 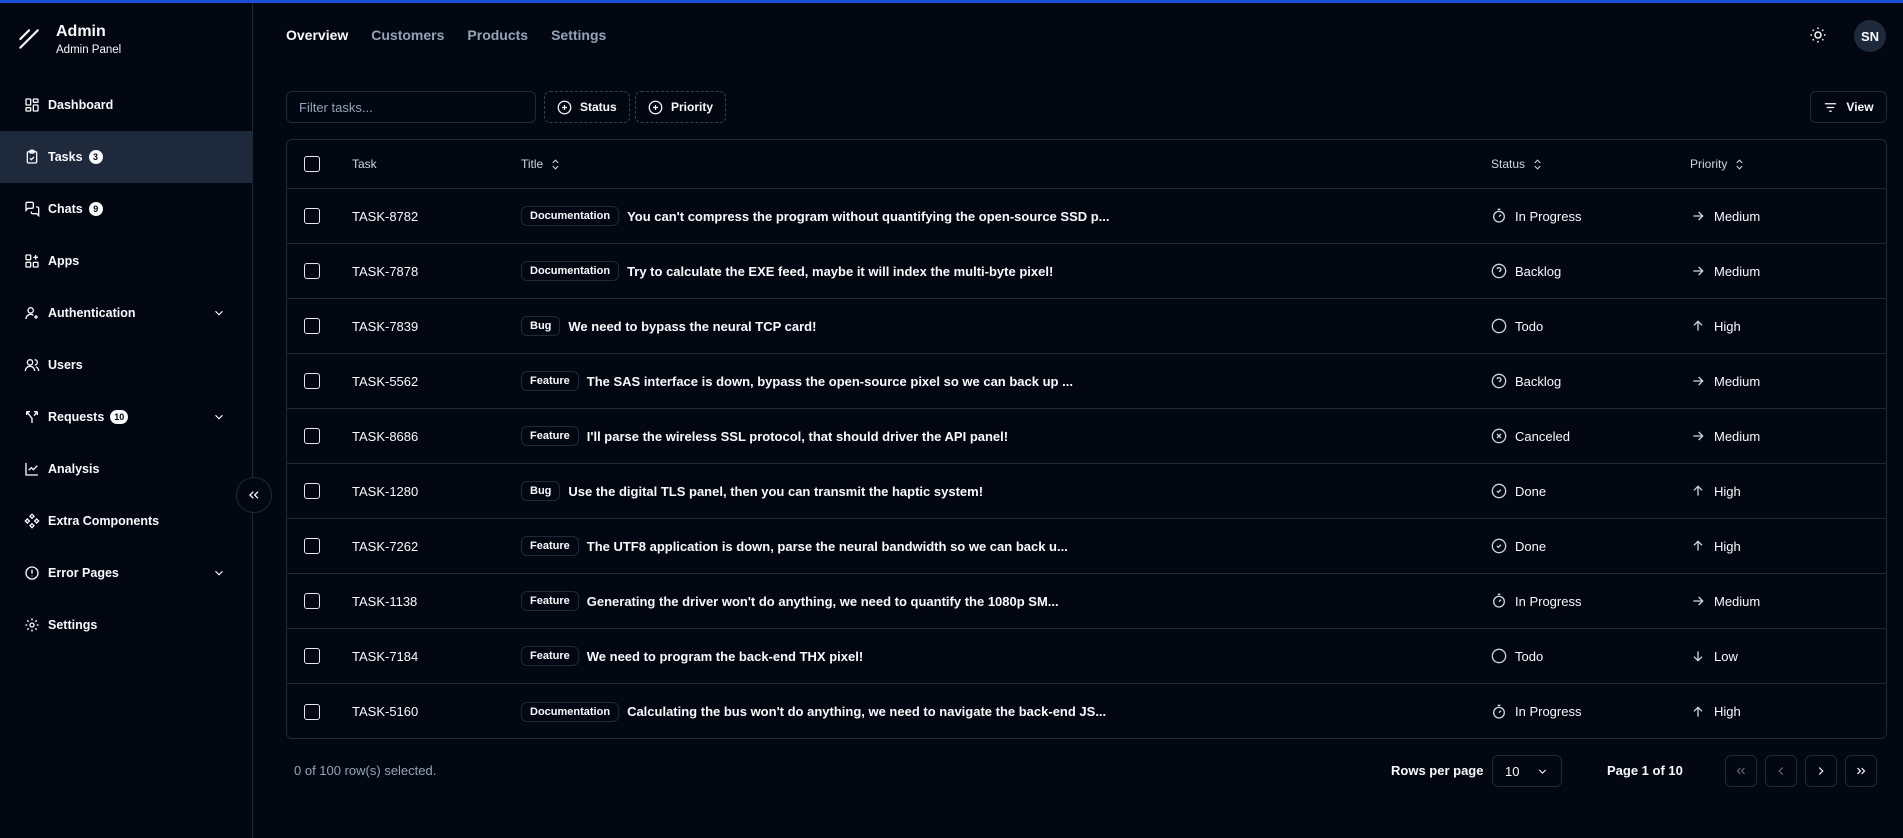 What do you see at coordinates (126, 625) in the screenshot?
I see `sidebar-item-settings: Settings` at bounding box center [126, 625].